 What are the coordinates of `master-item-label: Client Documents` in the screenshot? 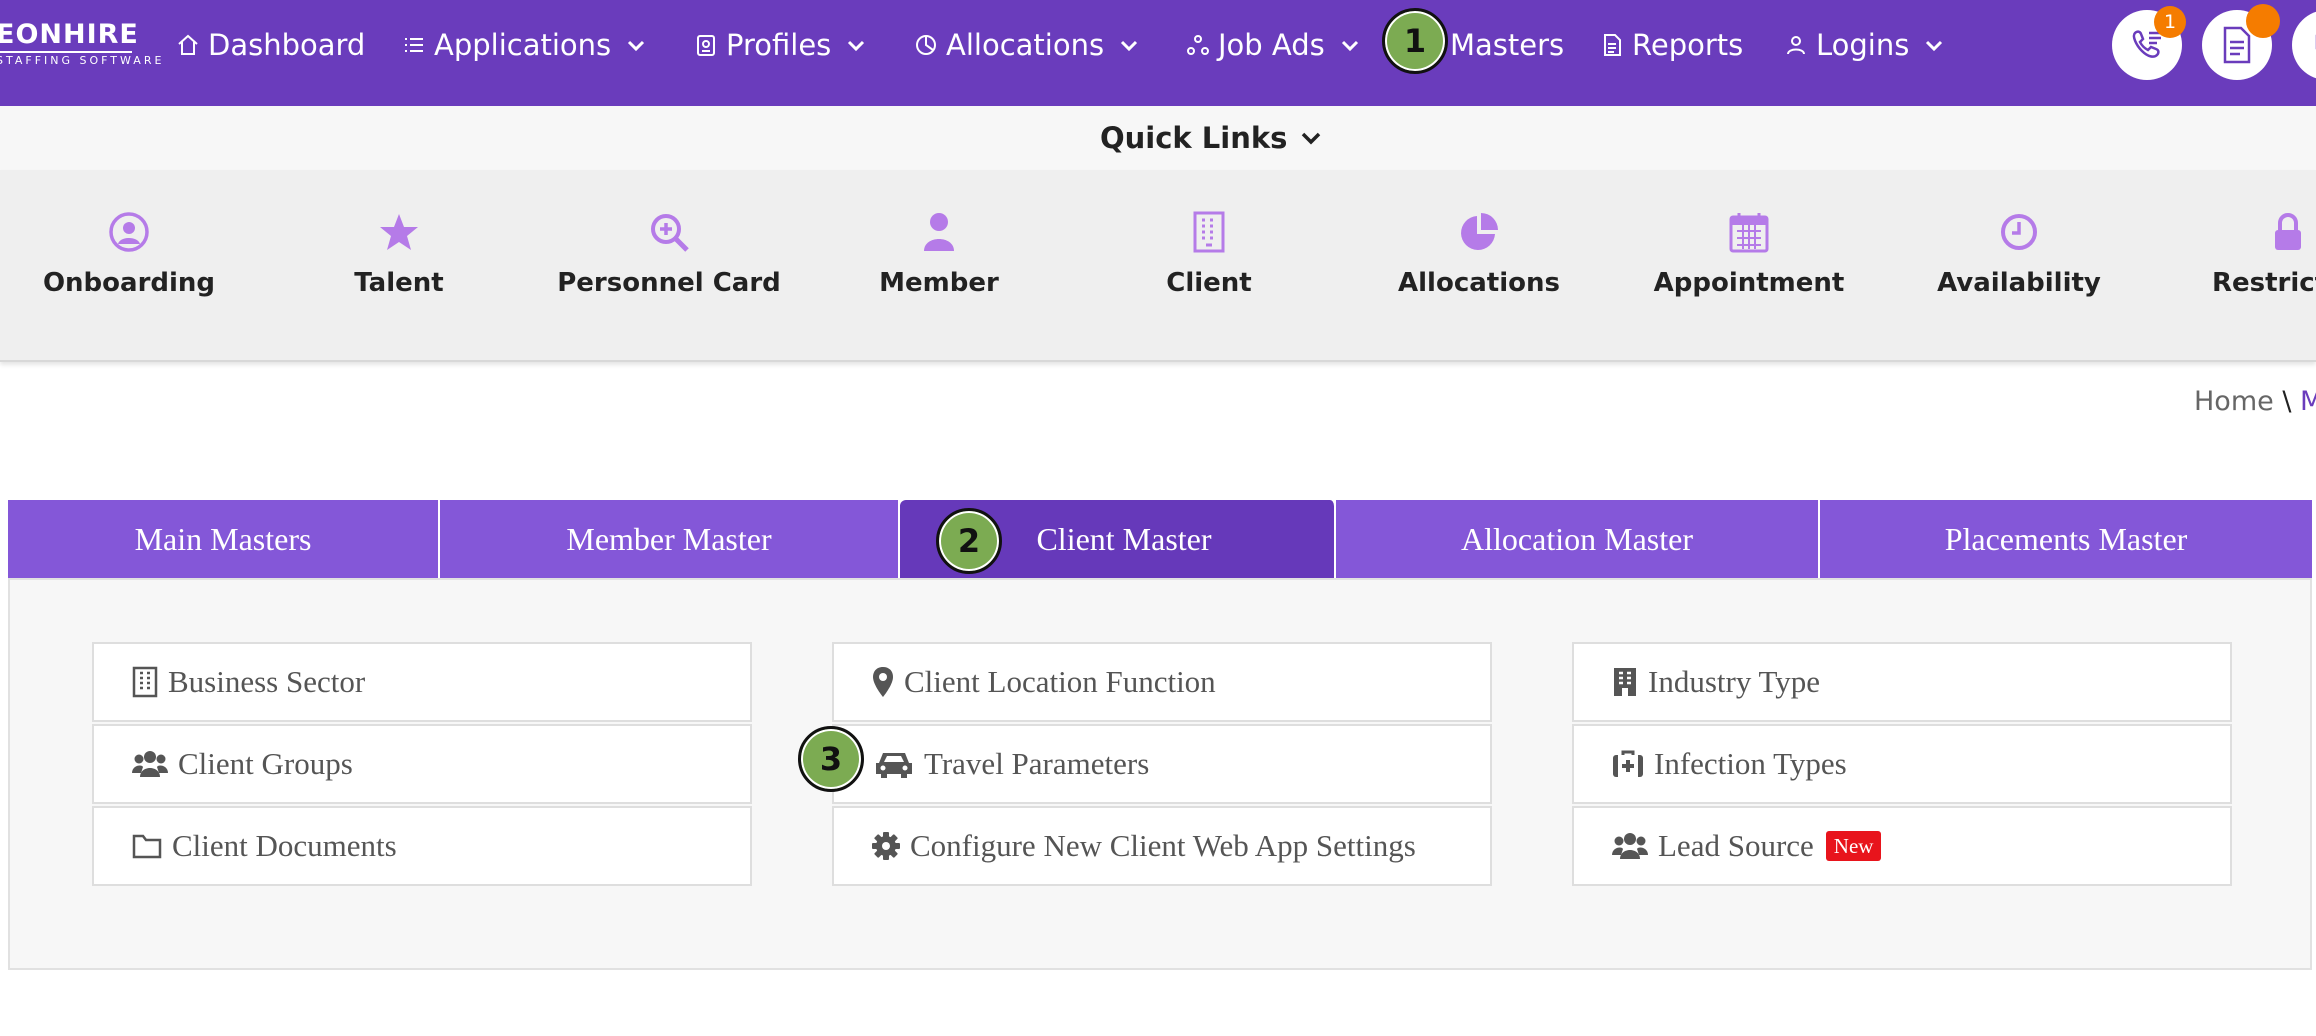 It's located at (284, 845).